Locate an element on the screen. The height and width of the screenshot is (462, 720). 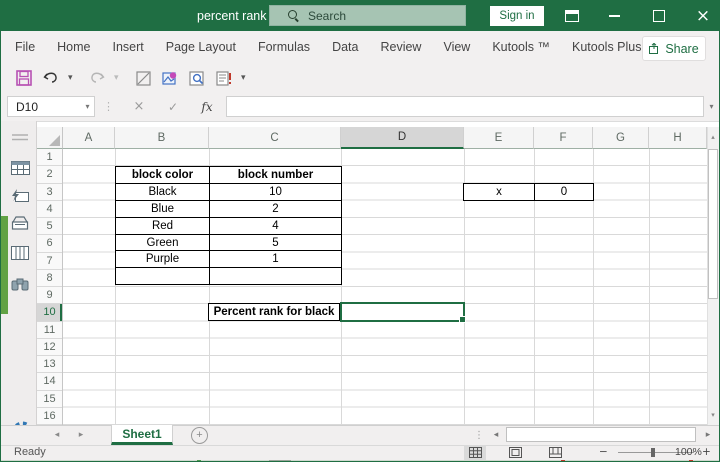
qat-customize-chevron: ▾ is located at coordinates (247, 78).